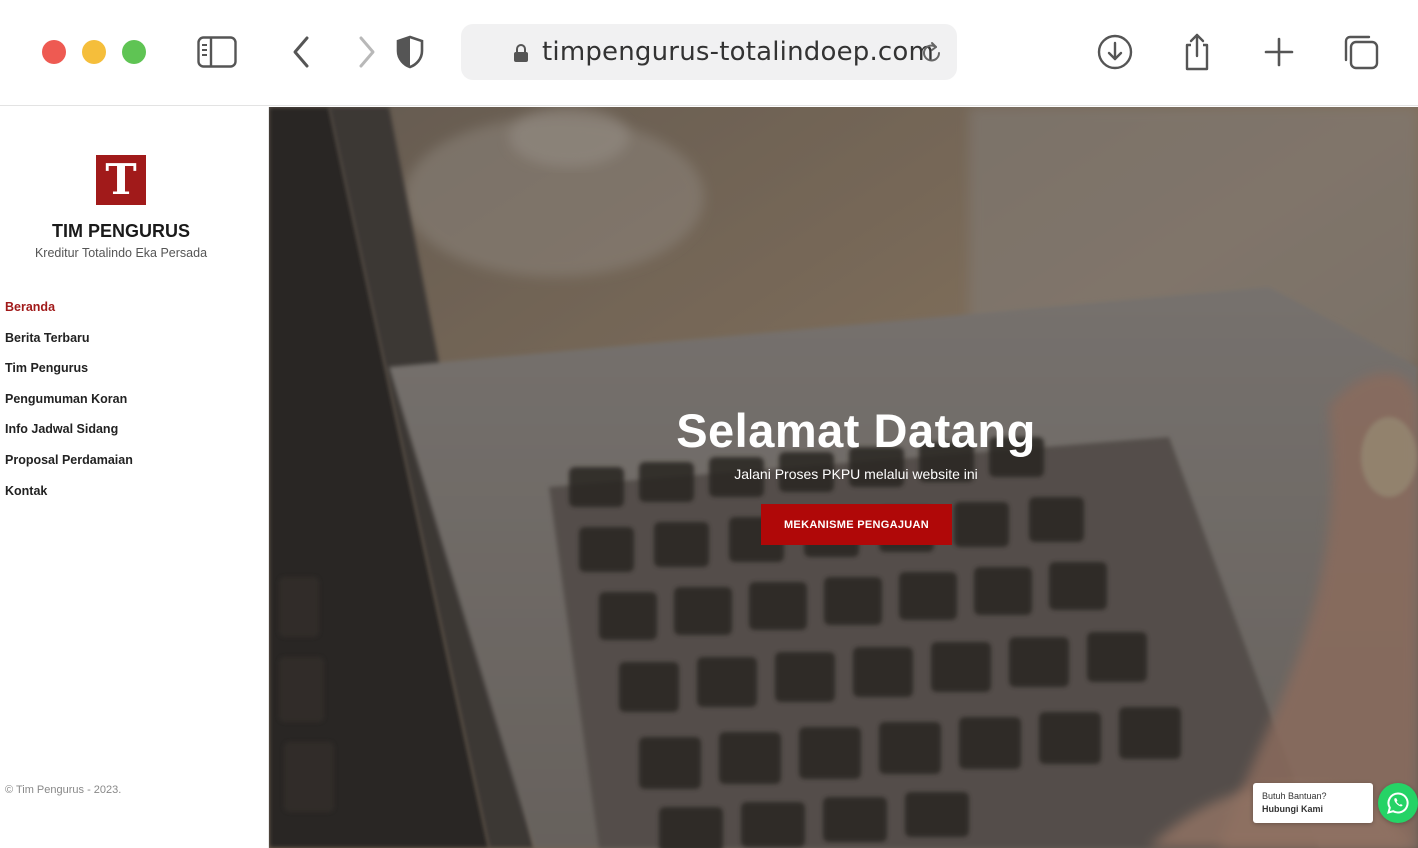 The width and height of the screenshot is (1418, 848). What do you see at coordinates (738, 52) in the screenshot?
I see `url-text: timpengurus-totalindoep.com` at bounding box center [738, 52].